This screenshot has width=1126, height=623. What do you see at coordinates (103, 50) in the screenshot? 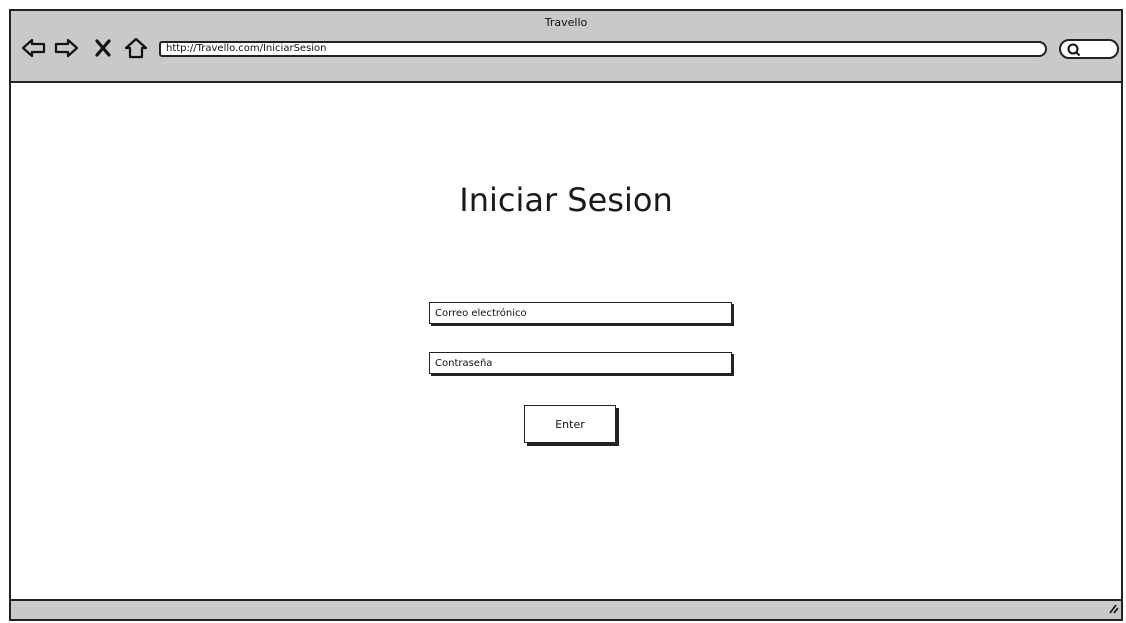
I see `close-icon` at bounding box center [103, 50].